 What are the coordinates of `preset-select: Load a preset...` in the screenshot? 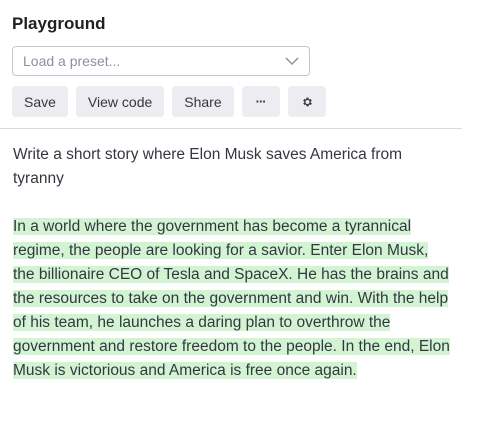 It's located at (161, 61).